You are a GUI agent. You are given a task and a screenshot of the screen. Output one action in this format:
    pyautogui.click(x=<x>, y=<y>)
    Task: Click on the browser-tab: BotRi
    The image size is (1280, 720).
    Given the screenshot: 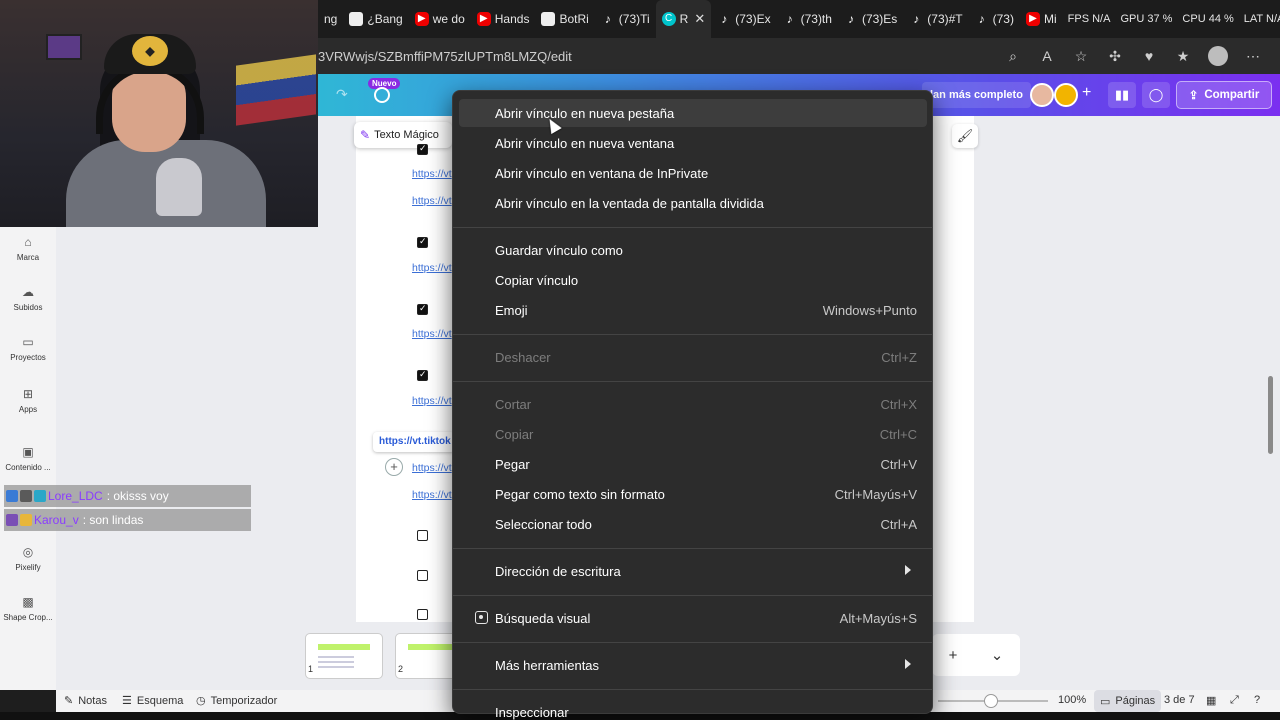 What is the action you would take?
    pyautogui.click(x=564, y=19)
    